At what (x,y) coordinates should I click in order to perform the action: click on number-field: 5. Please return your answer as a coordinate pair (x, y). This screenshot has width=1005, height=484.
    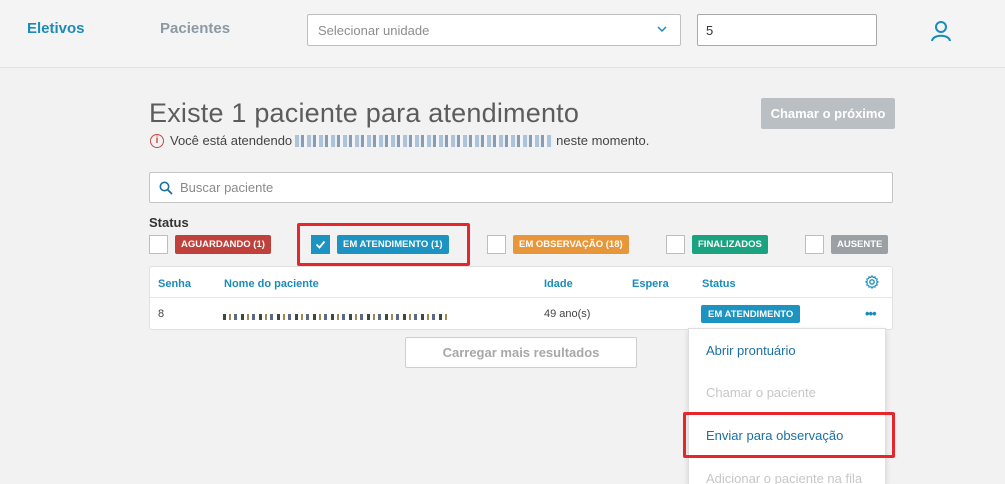
    Looking at the image, I should click on (787, 30).